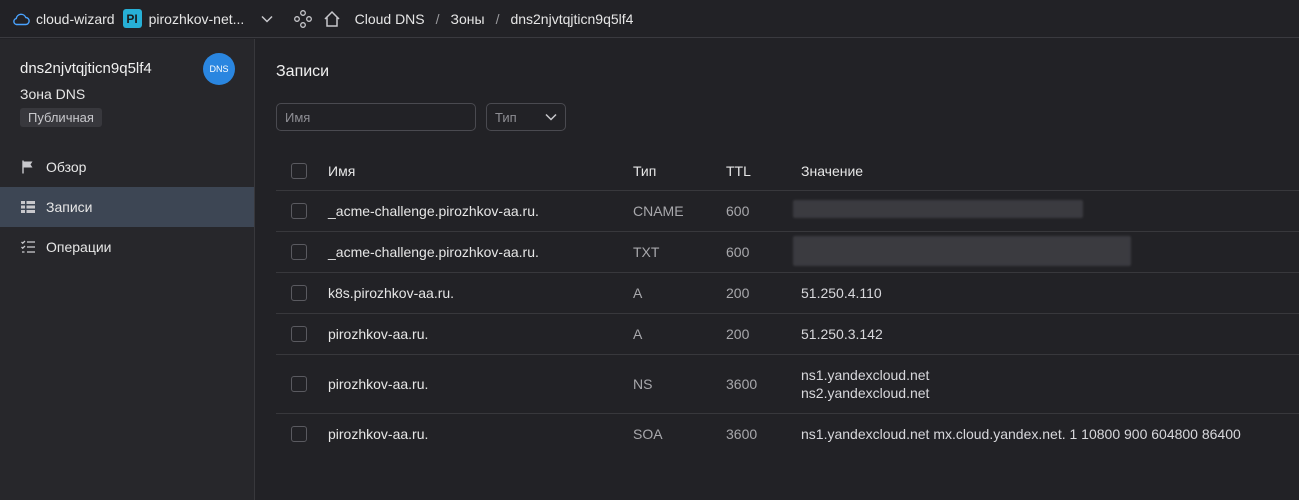 Image resolution: width=1299 pixels, height=500 pixels. What do you see at coordinates (53, 94) in the screenshot?
I see `zone-type: Зона DNS` at bounding box center [53, 94].